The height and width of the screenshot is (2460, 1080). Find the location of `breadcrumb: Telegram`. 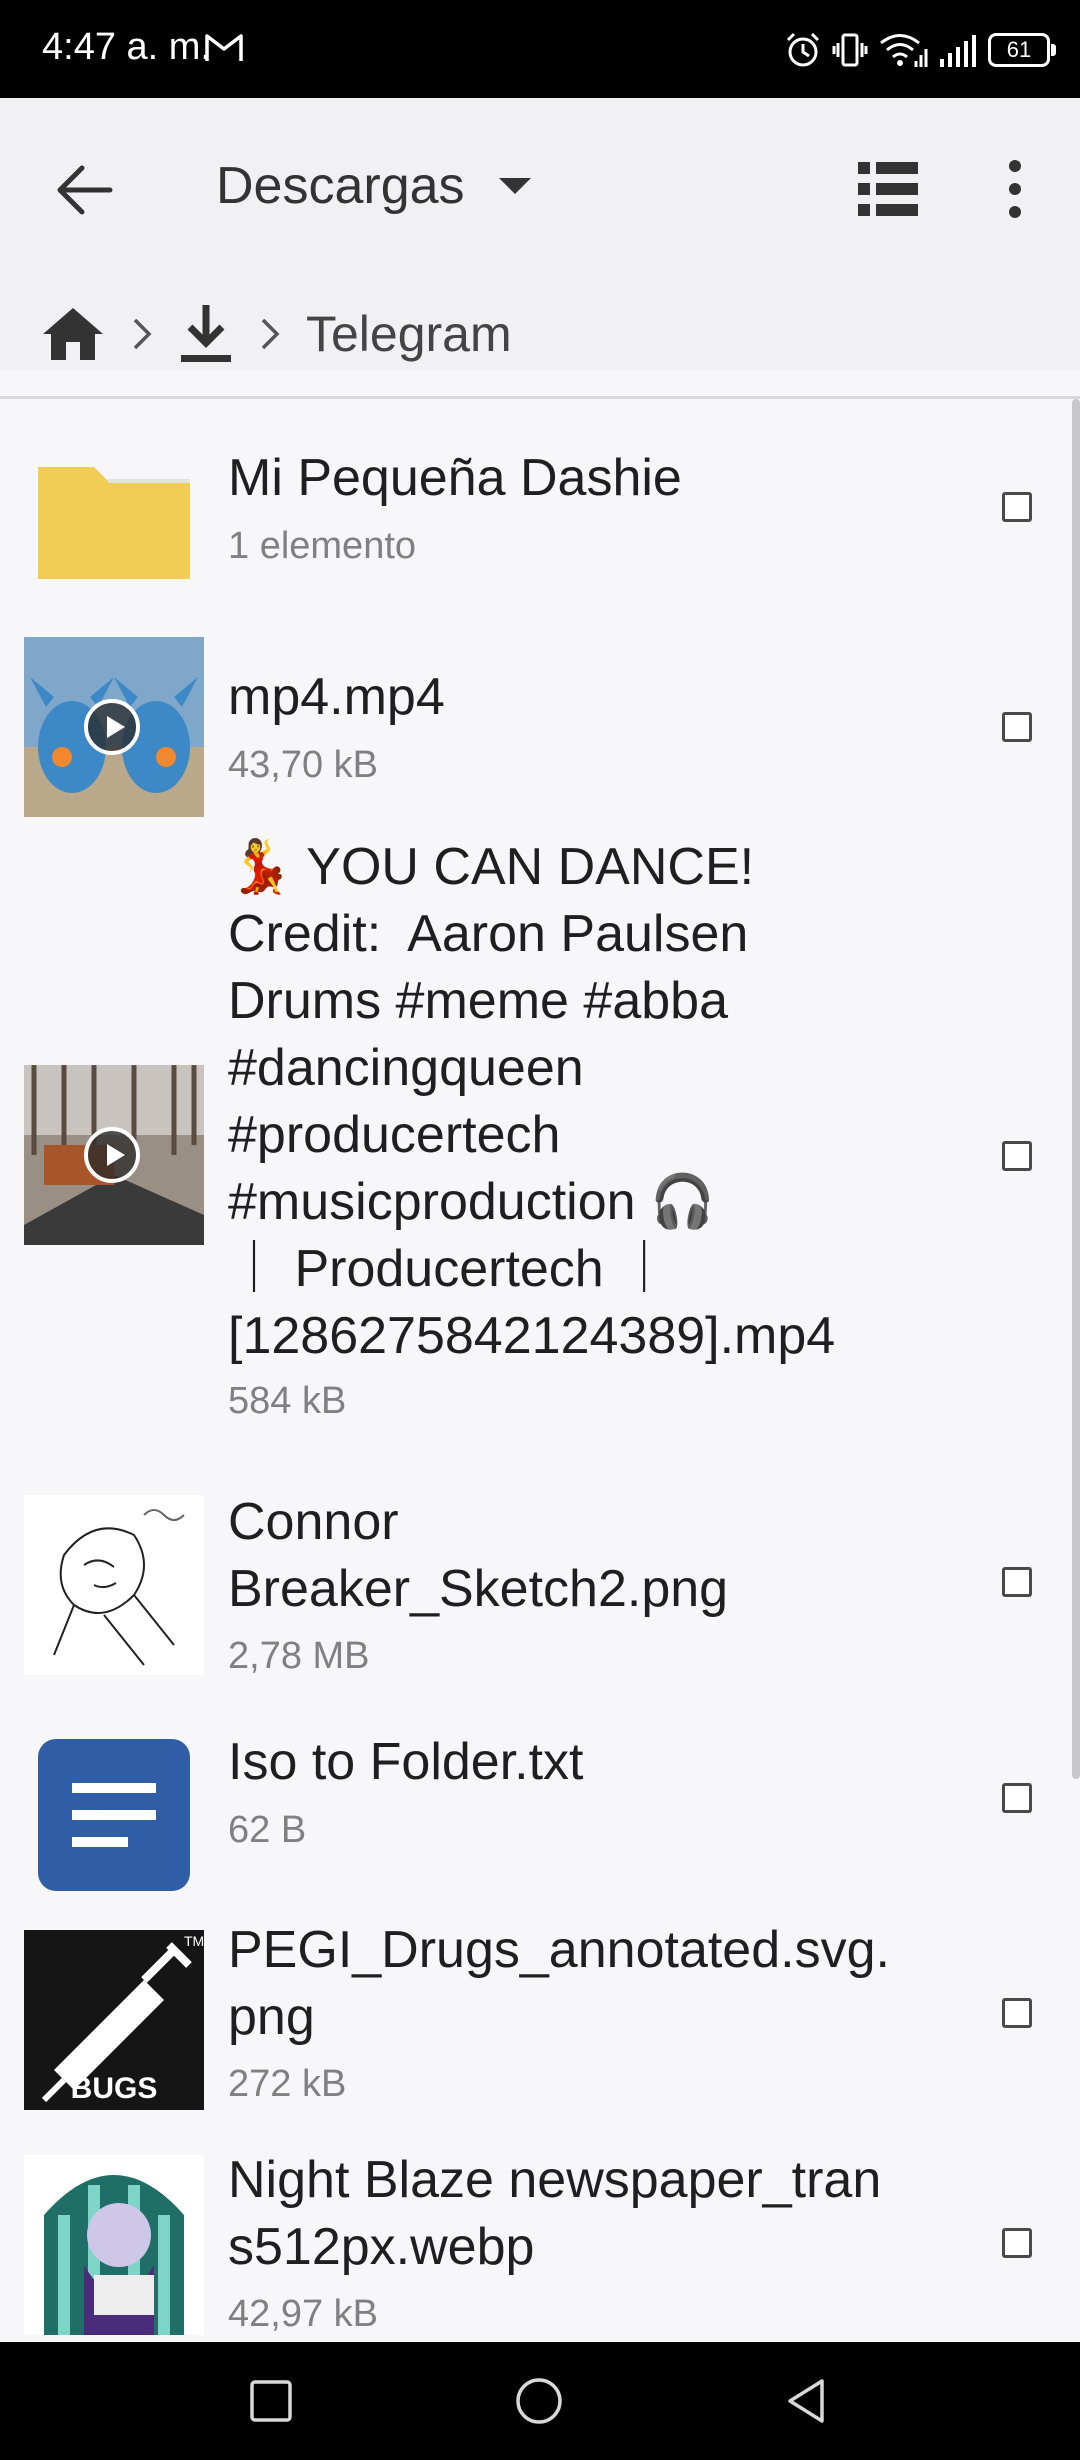

breadcrumb: Telegram is located at coordinates (276, 334).